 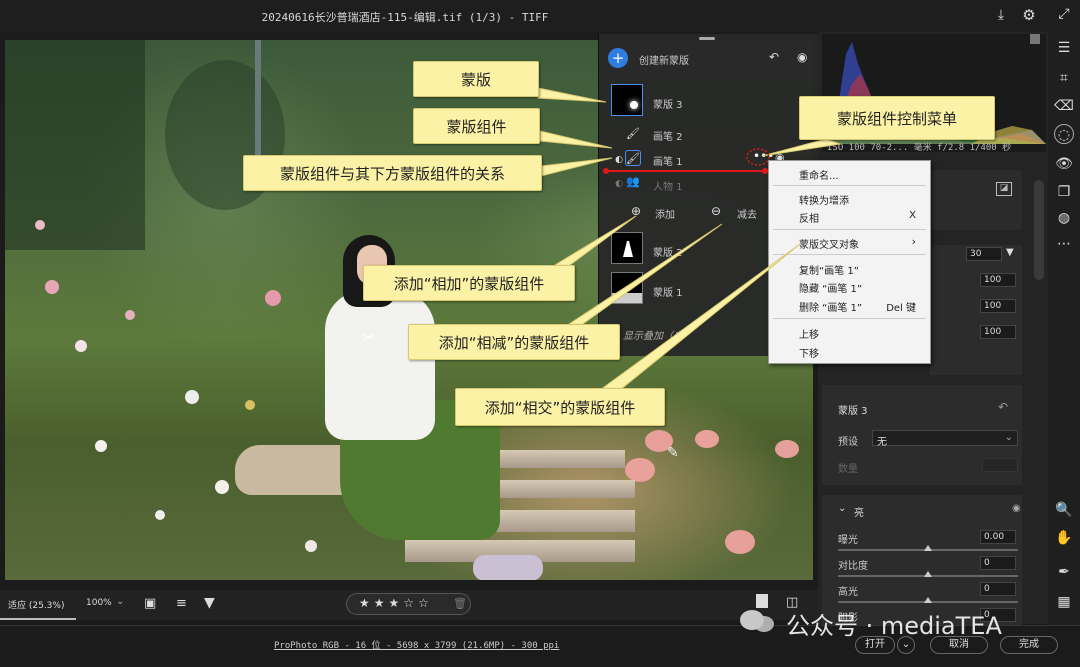 What do you see at coordinates (627, 288) in the screenshot?
I see `mask-1-thumbnail` at bounding box center [627, 288].